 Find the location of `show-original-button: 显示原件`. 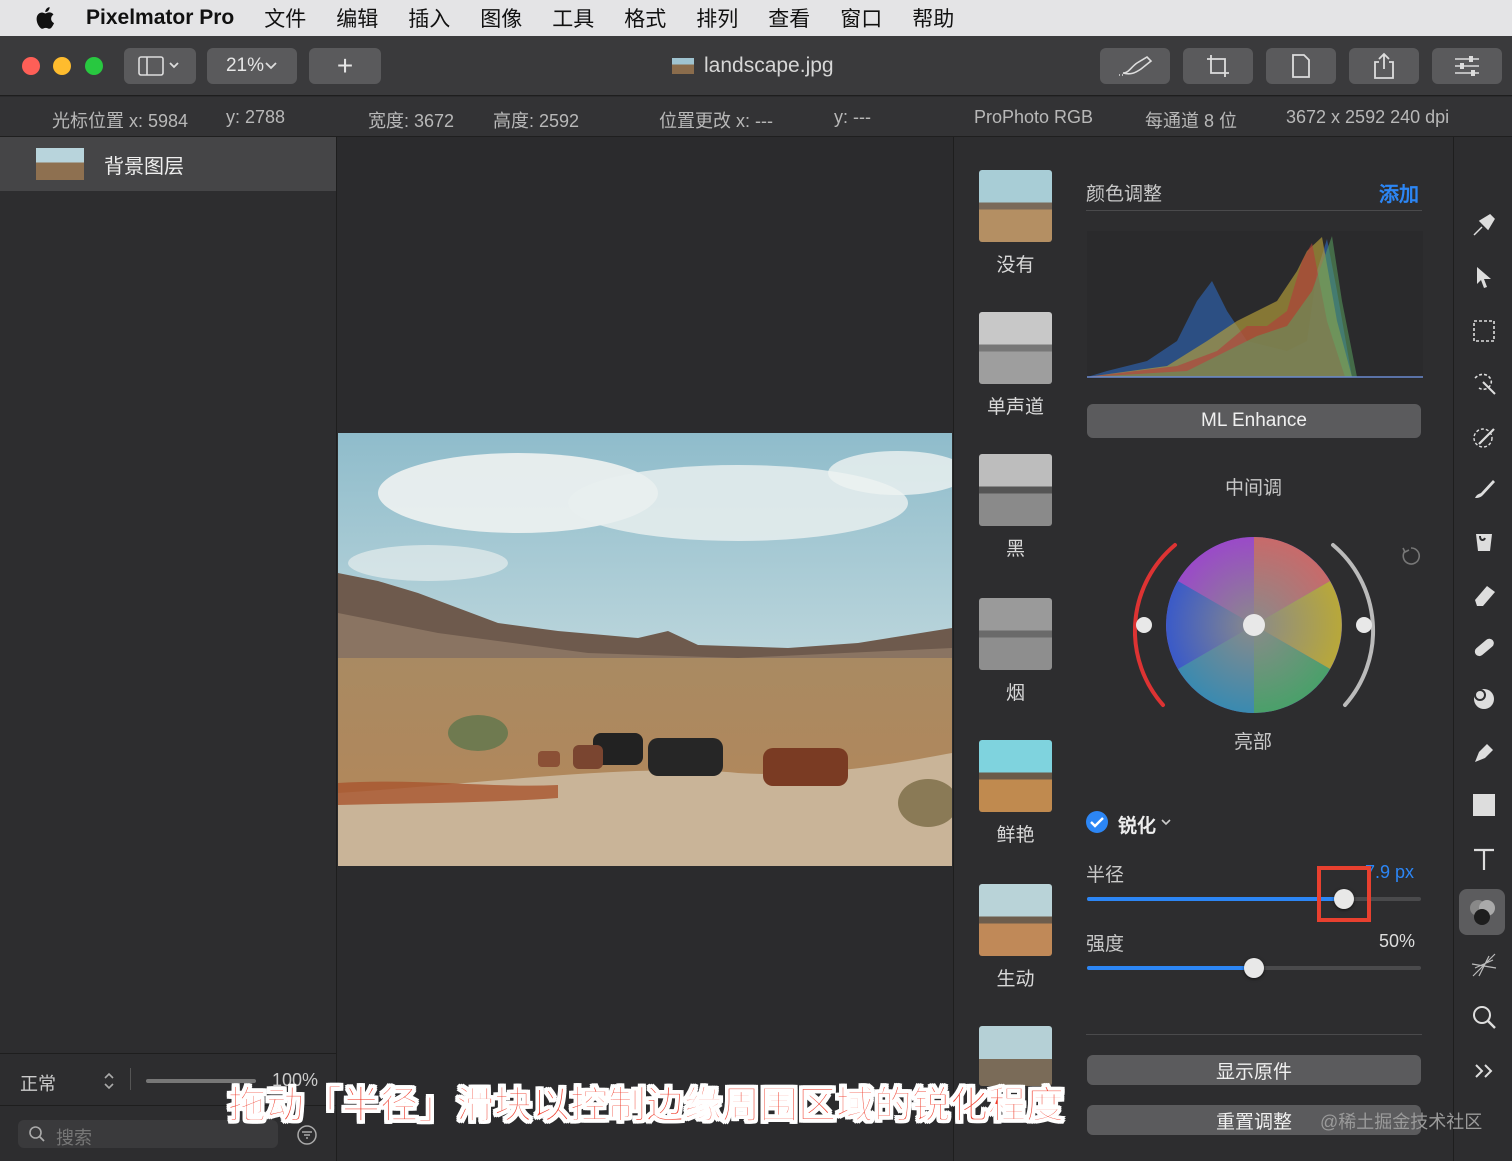

show-original-button: 显示原件 is located at coordinates (1254, 1070).